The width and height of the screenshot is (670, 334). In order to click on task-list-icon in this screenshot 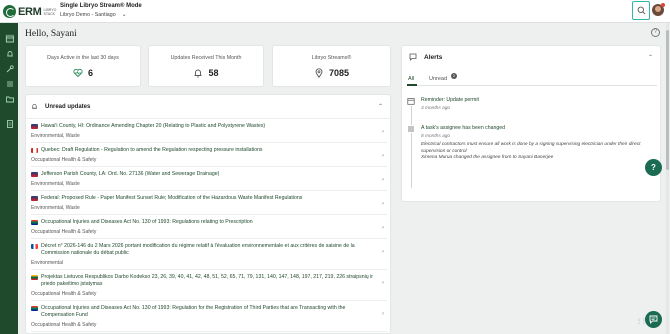, I will do `click(411, 129)`.